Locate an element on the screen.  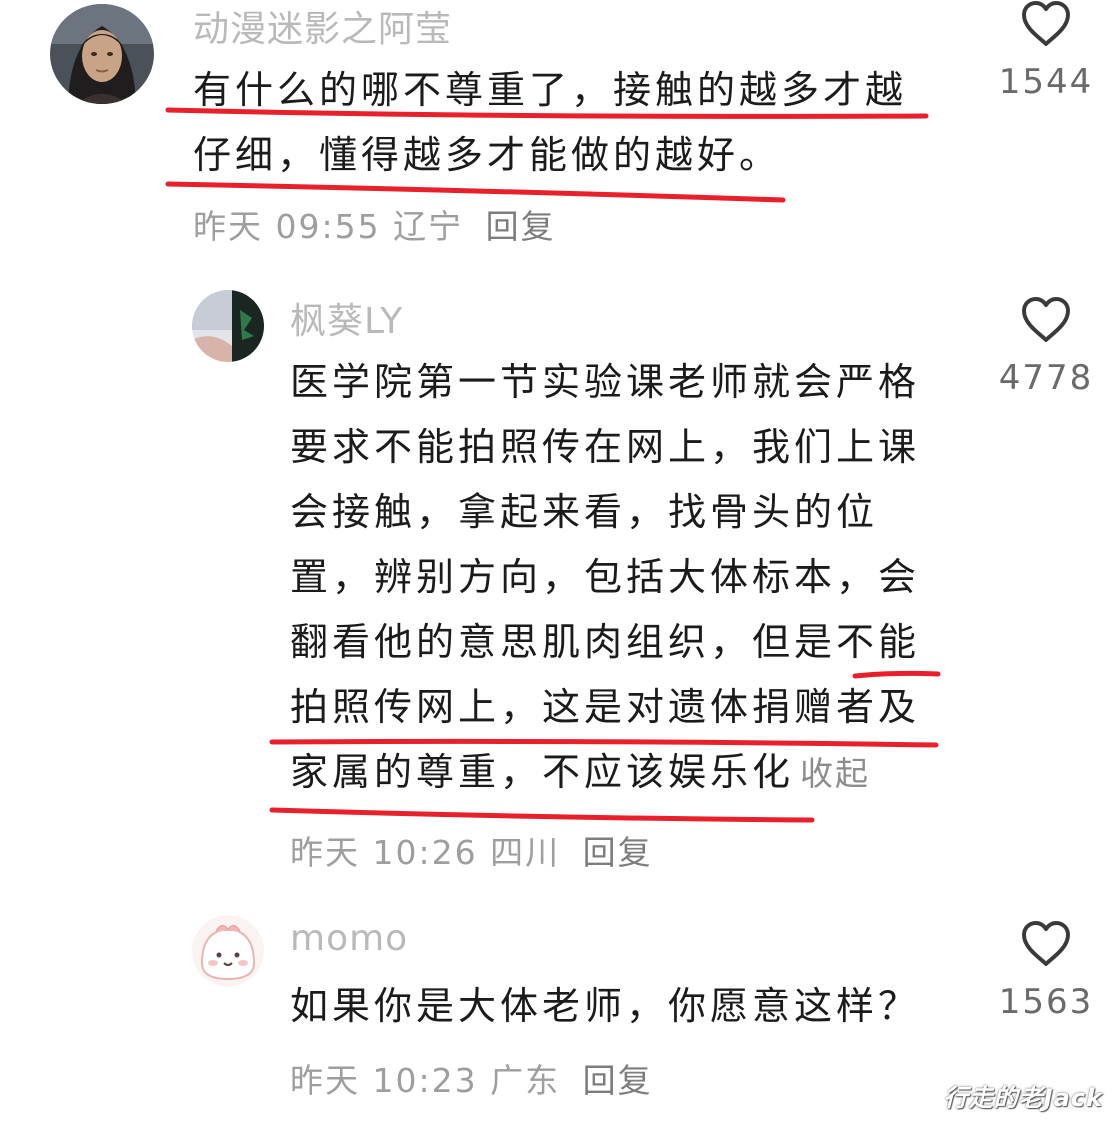
comment-username: 枫葵LY is located at coordinates (346, 318).